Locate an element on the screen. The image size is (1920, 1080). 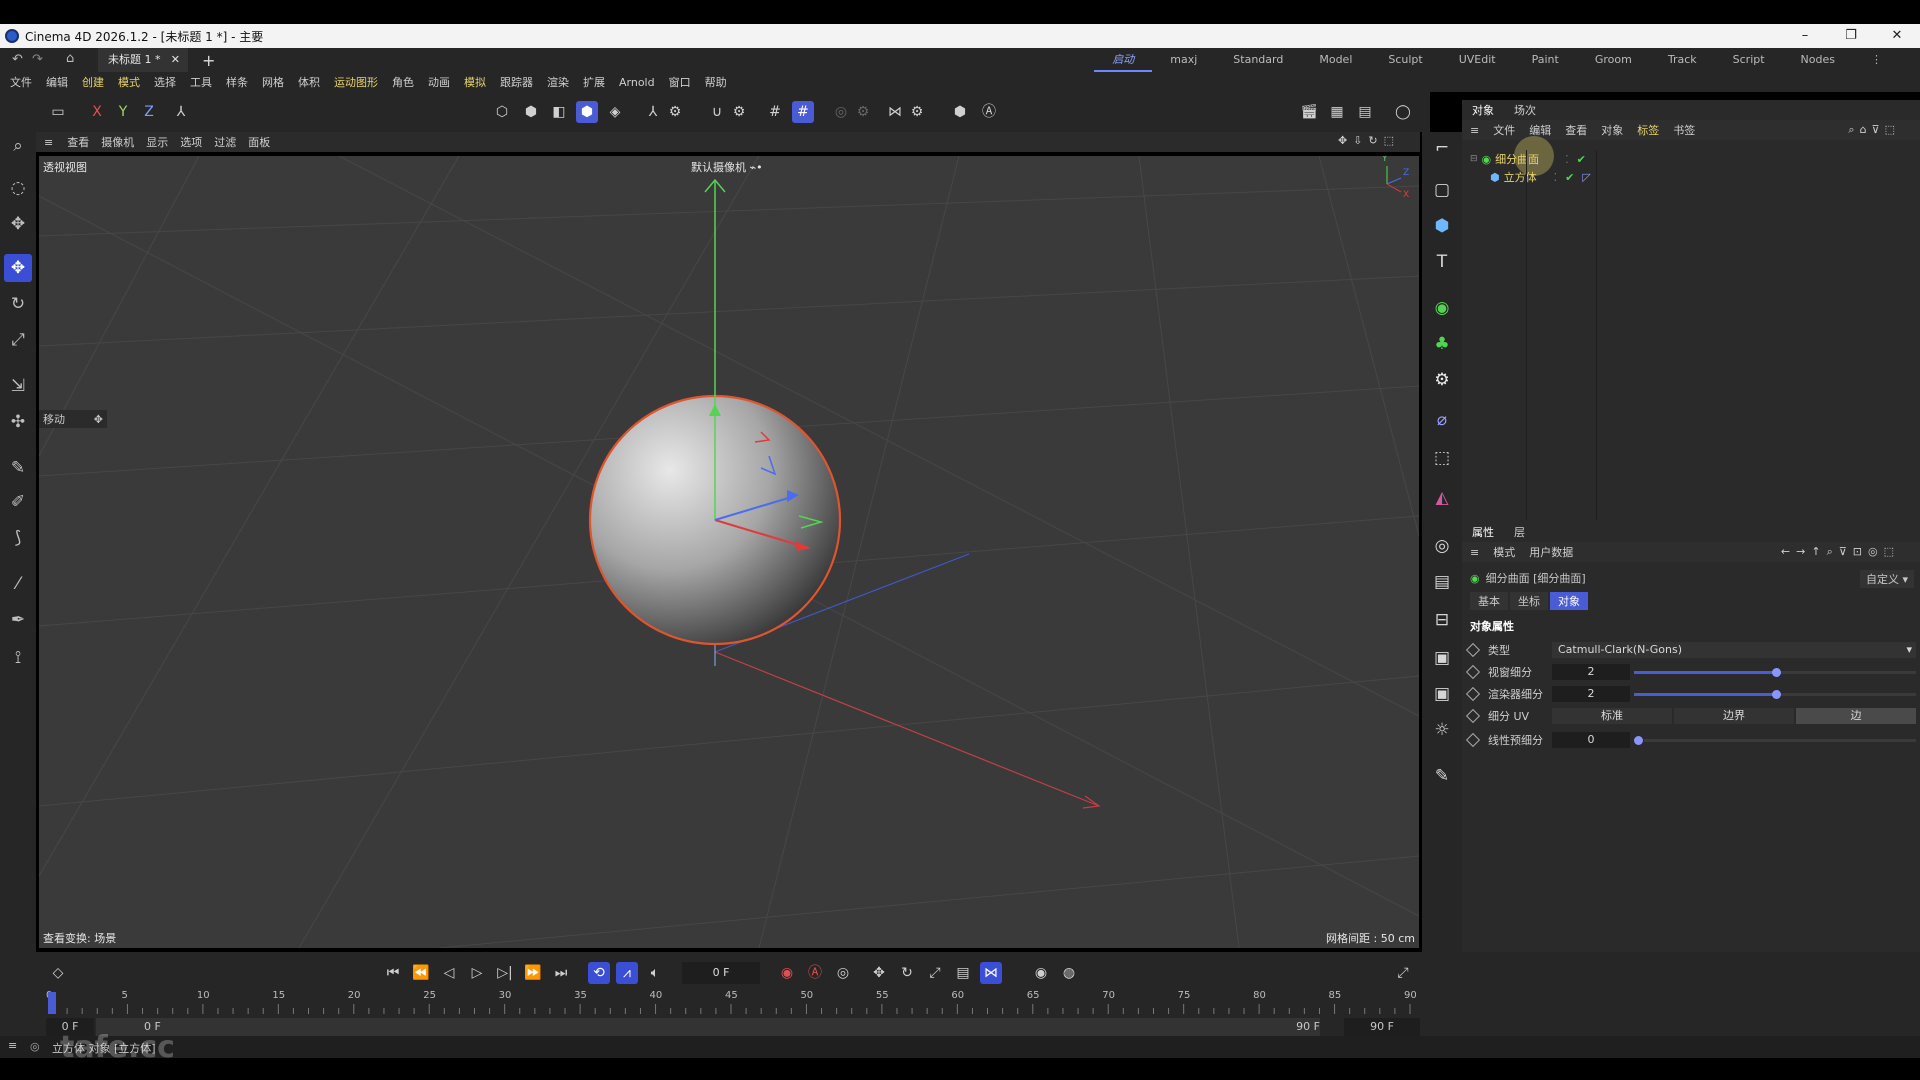
minimize-button: – is located at coordinates (1805, 36).